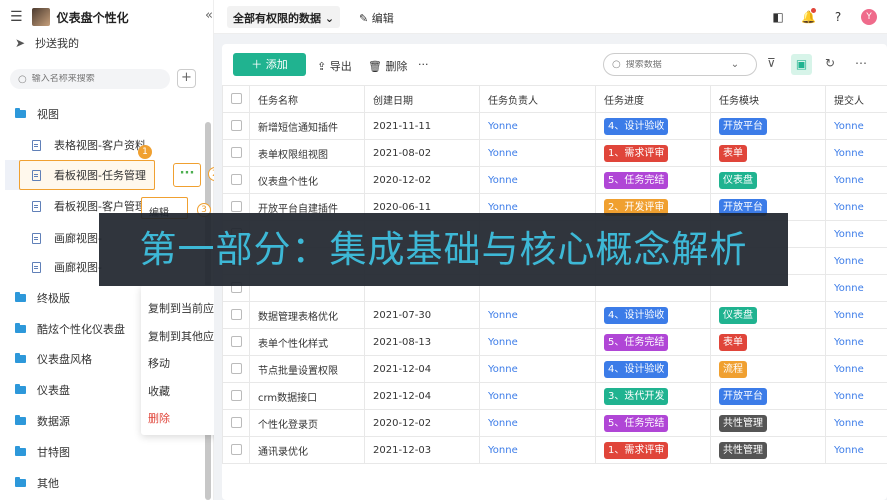  Describe the element at coordinates (307, 153) in the screenshot. I see `task-name-cell: 表单权限组视图` at that location.